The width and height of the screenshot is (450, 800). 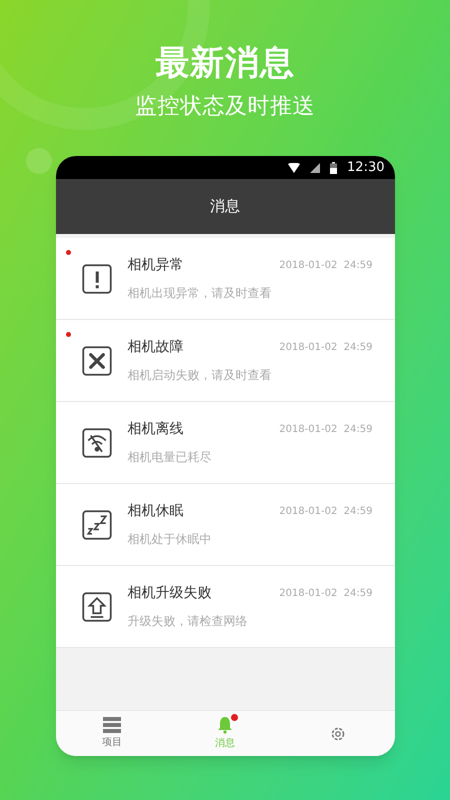 I want to click on wifi-icon, so click(x=294, y=167).